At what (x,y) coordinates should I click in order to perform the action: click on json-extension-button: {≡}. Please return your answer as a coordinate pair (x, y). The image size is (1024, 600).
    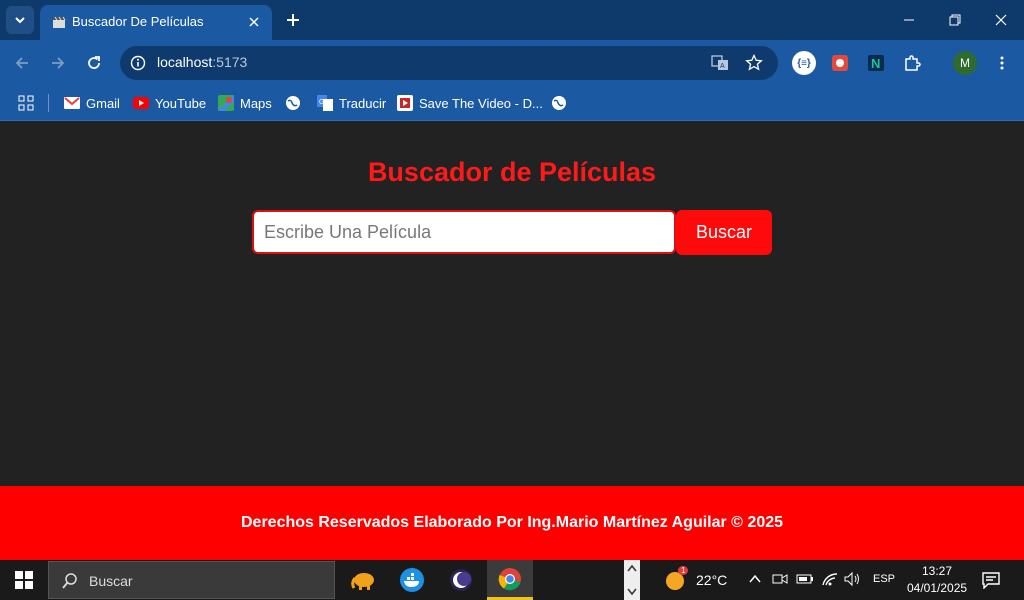
    Looking at the image, I should click on (804, 63).